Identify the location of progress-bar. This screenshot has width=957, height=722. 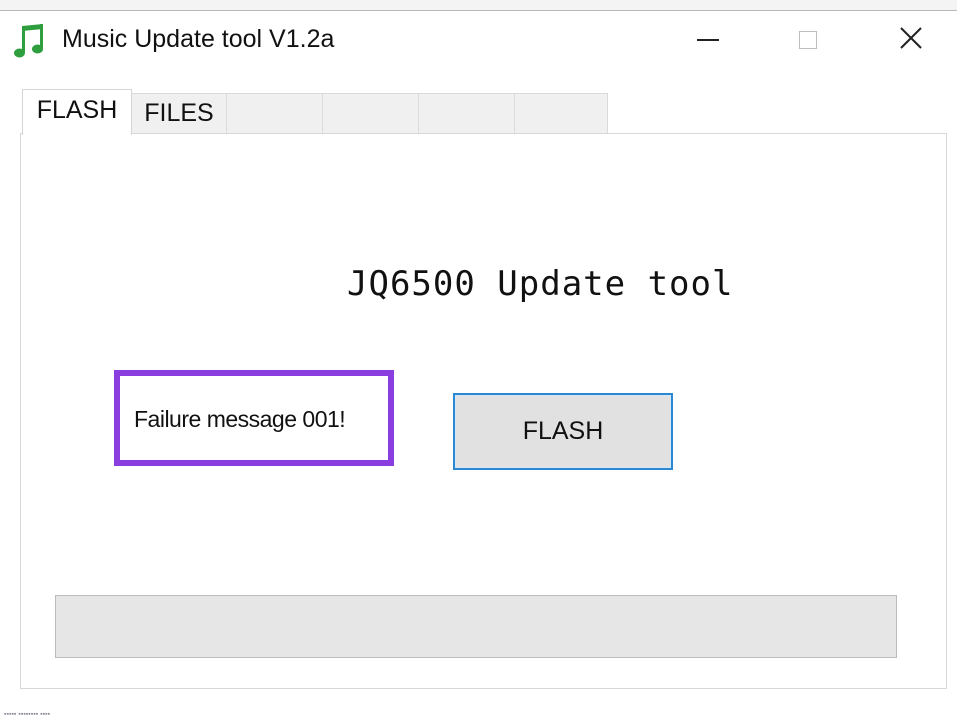
(476, 626).